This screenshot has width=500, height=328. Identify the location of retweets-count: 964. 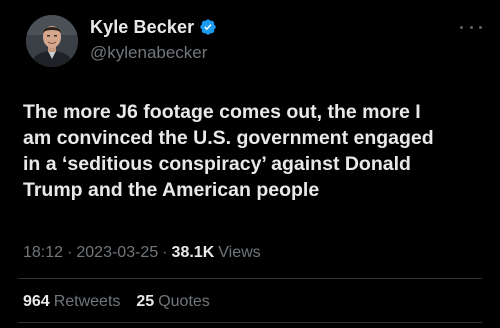
(36, 302).